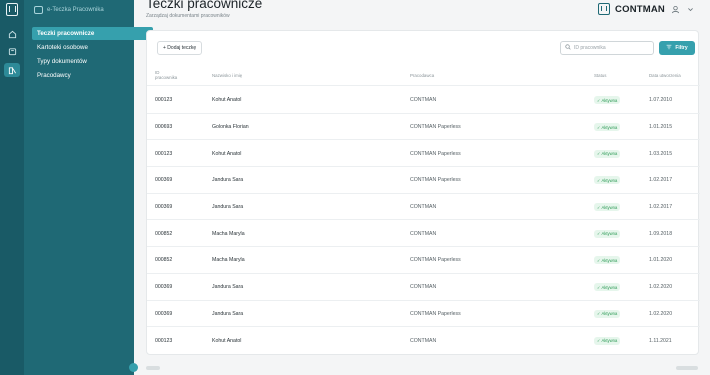 The width and height of the screenshot is (710, 375). I want to click on document-icon, so click(12, 70).